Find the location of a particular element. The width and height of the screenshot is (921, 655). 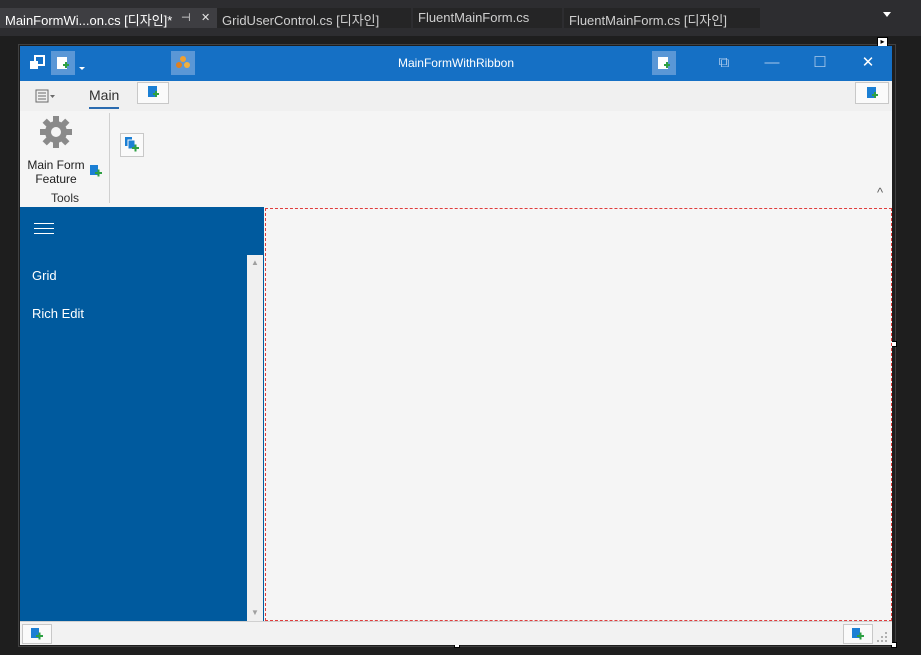

tab-label: FluentMainForm.cs [디자인] is located at coordinates (648, 20).